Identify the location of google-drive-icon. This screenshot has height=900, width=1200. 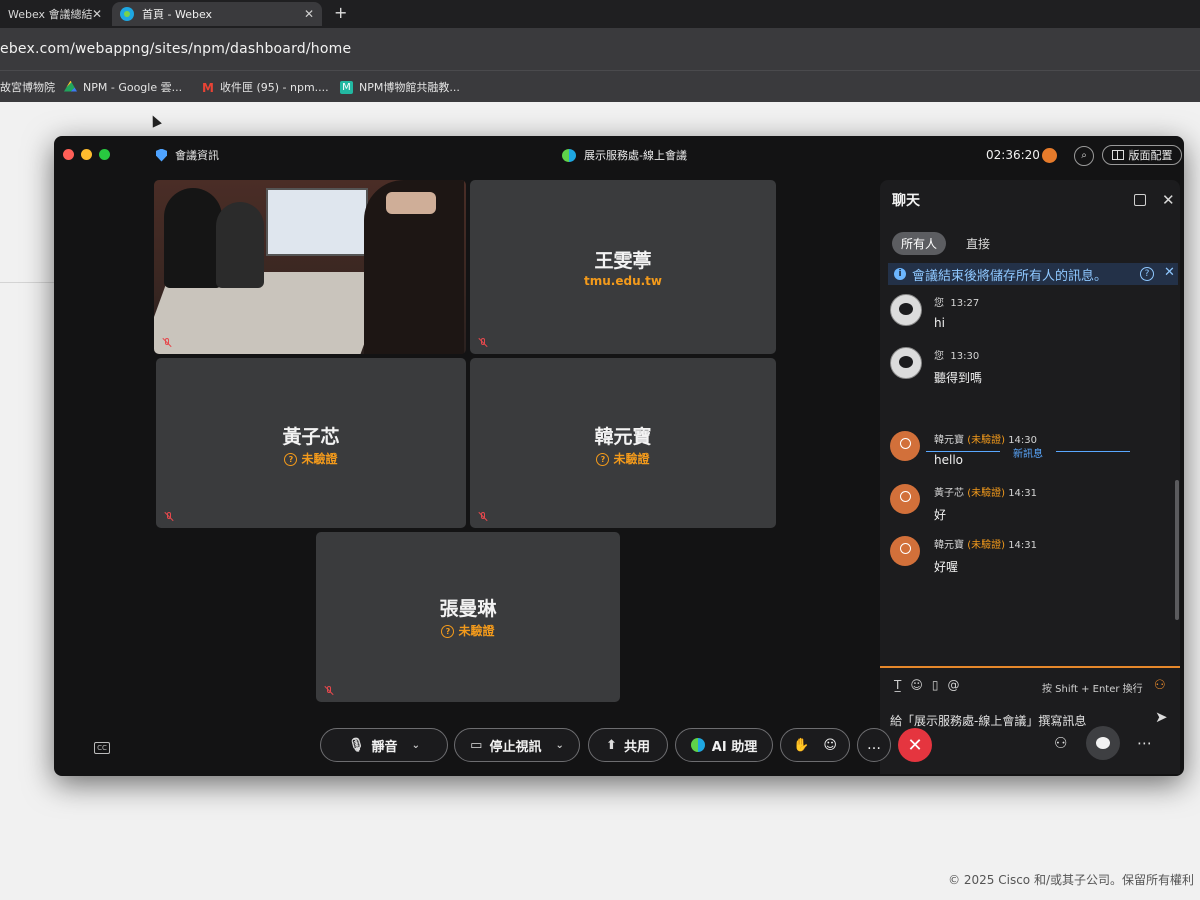
(70, 86).